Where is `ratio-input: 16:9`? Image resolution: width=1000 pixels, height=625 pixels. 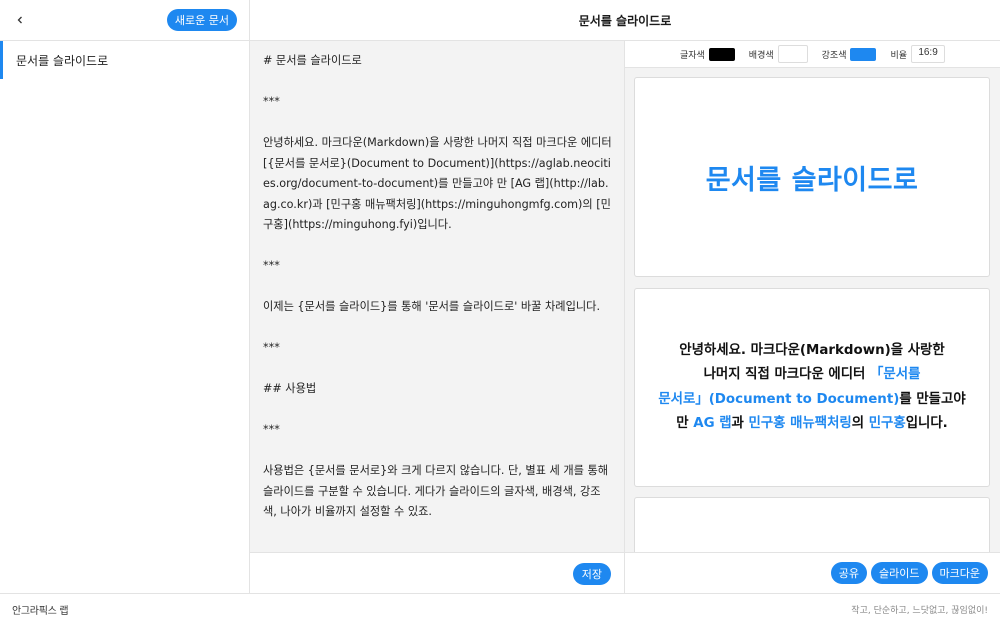
ratio-input: 16:9 is located at coordinates (928, 54).